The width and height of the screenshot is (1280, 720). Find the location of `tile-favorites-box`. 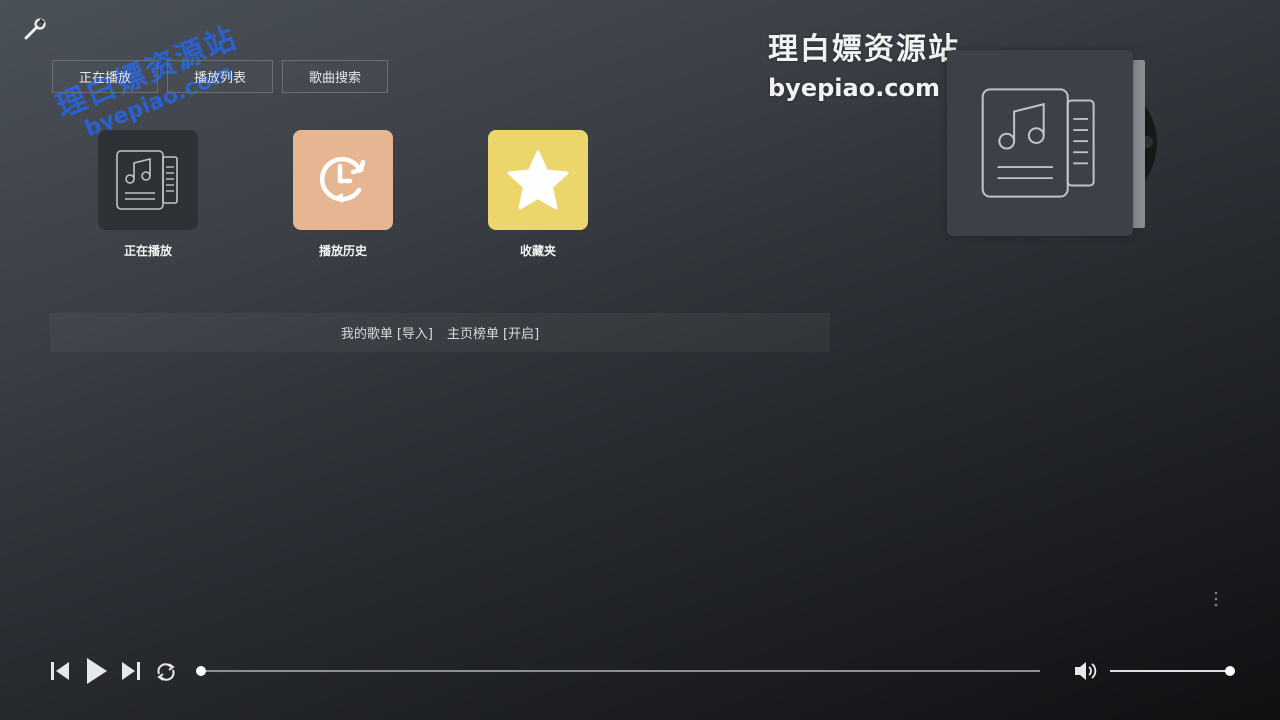

tile-favorites-box is located at coordinates (538, 180).